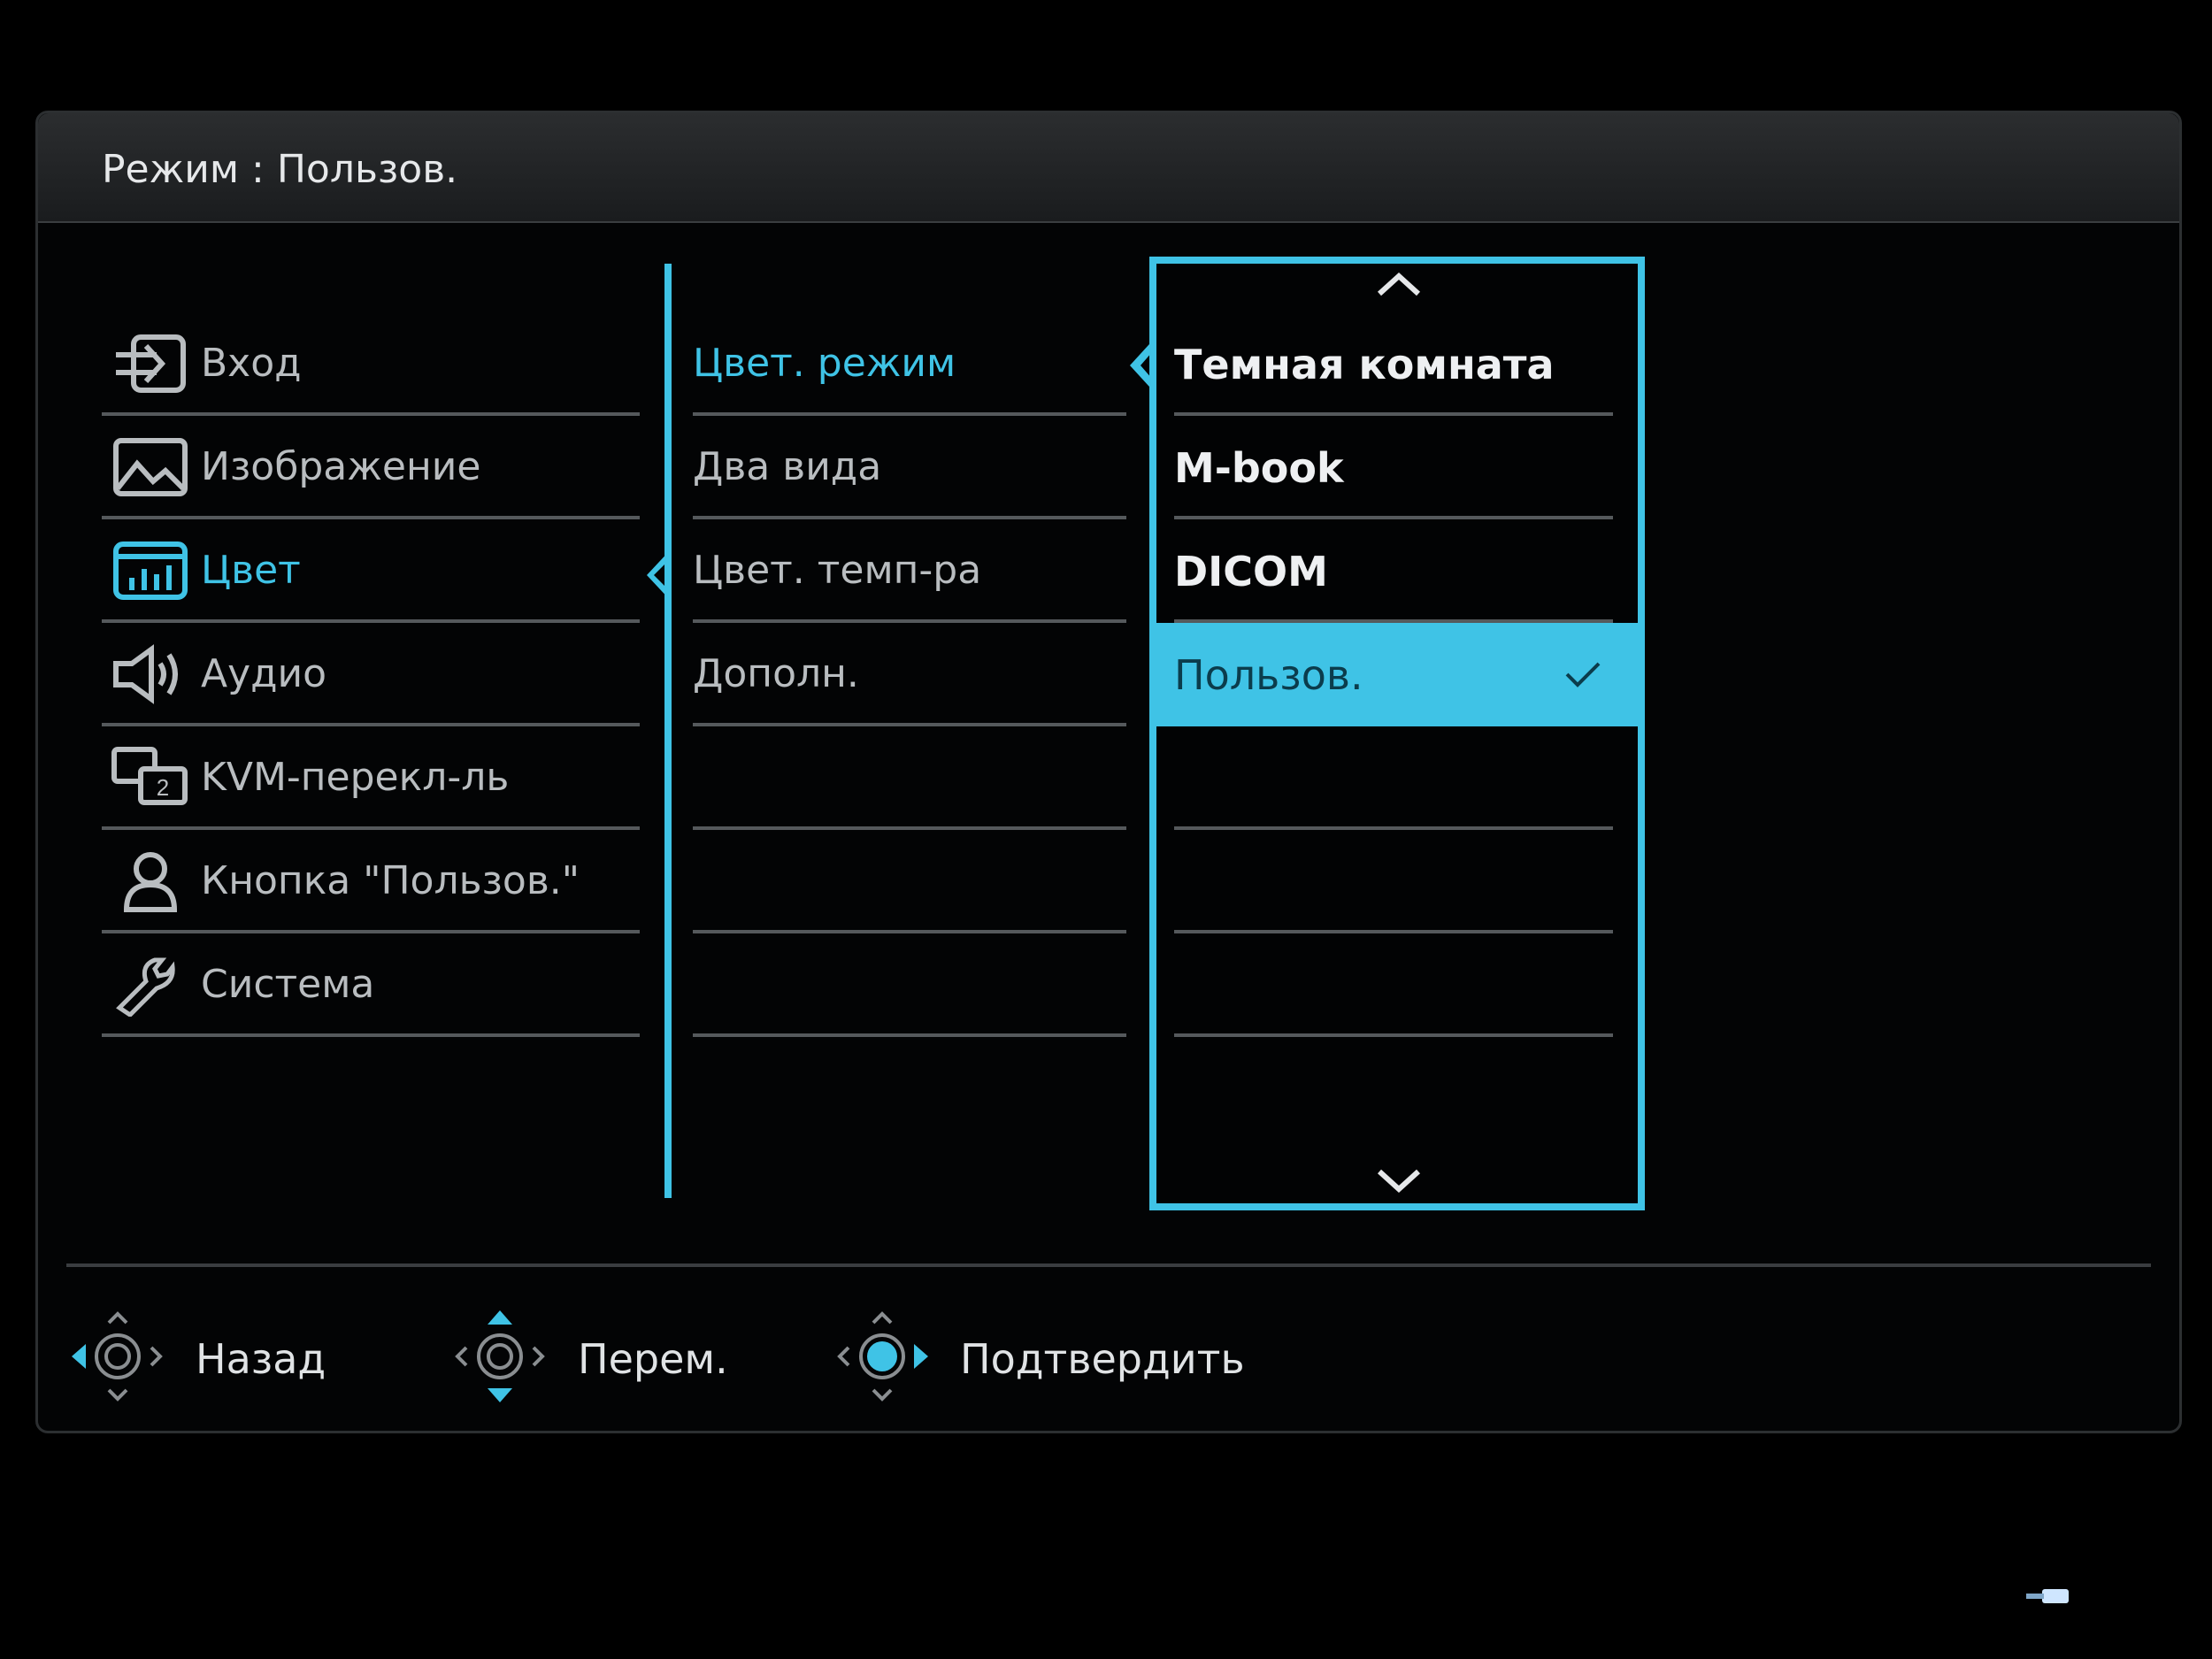 The image size is (2212, 1659). Describe the element at coordinates (151, 571) in the screenshot. I see `color-chart-icon` at that location.